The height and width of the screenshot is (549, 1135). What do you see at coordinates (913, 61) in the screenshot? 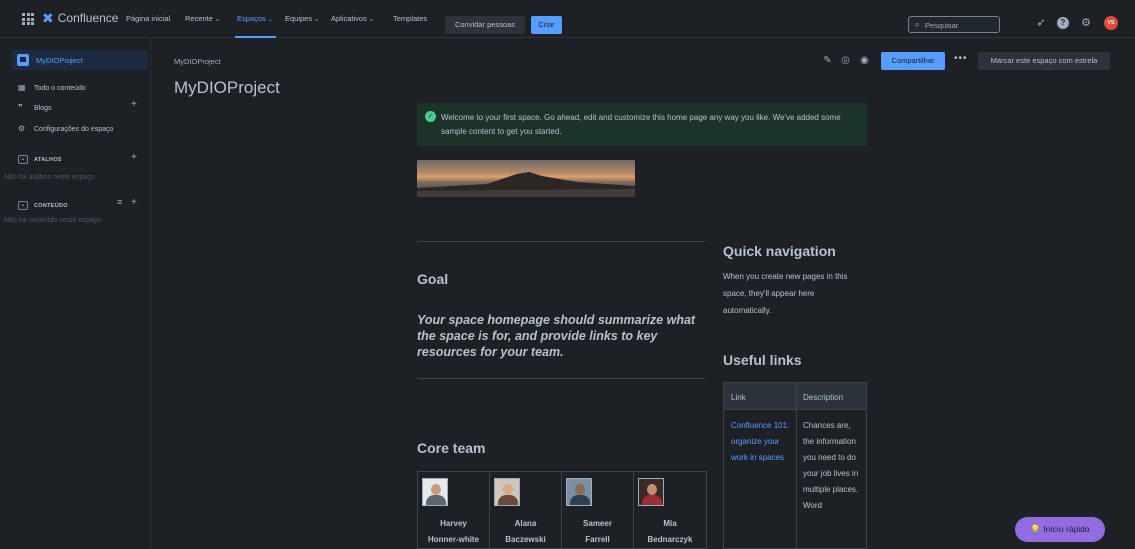
I see `share-button: Compartilhar` at bounding box center [913, 61].